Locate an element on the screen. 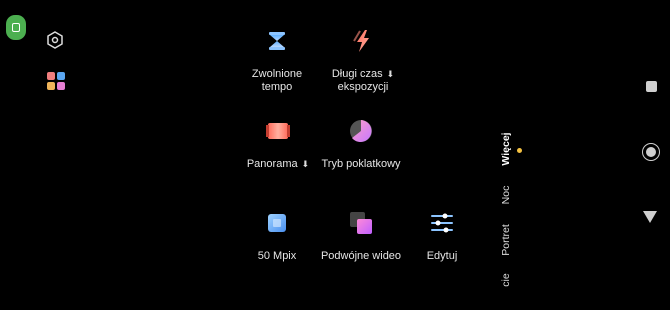  lightning-icon is located at coordinates (361, 41).